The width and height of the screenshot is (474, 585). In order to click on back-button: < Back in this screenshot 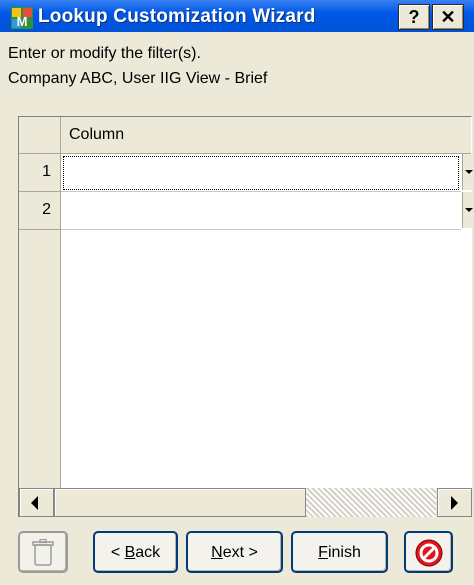, I will do `click(135, 552)`.